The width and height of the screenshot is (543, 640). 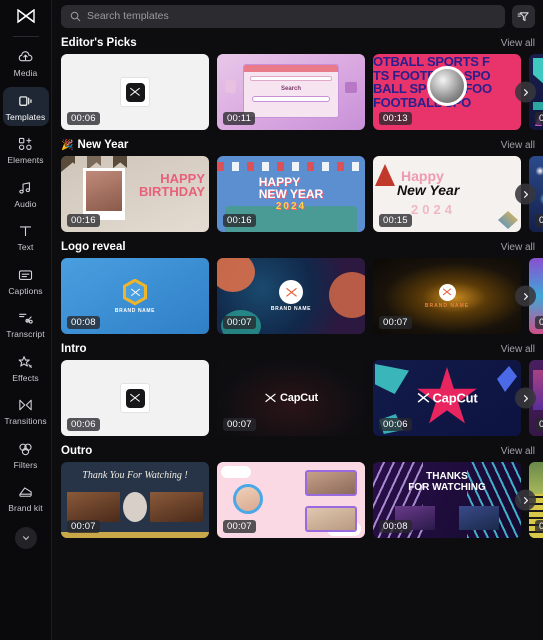 I want to click on template-card-brand-name-fluid: BRAND NAME 00:07, so click(x=291, y=296).